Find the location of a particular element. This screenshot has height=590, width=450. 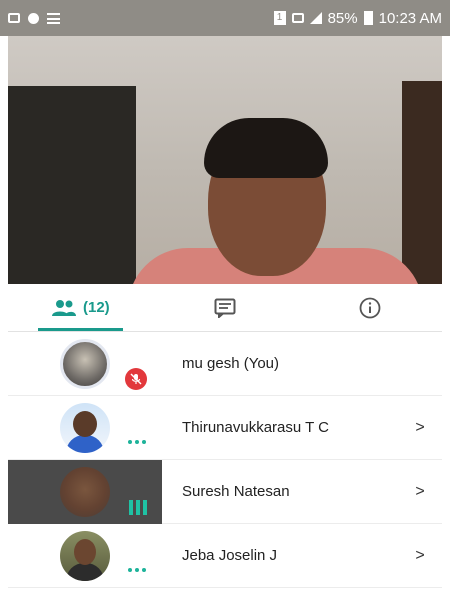

status-left-icons is located at coordinates (34, 18).